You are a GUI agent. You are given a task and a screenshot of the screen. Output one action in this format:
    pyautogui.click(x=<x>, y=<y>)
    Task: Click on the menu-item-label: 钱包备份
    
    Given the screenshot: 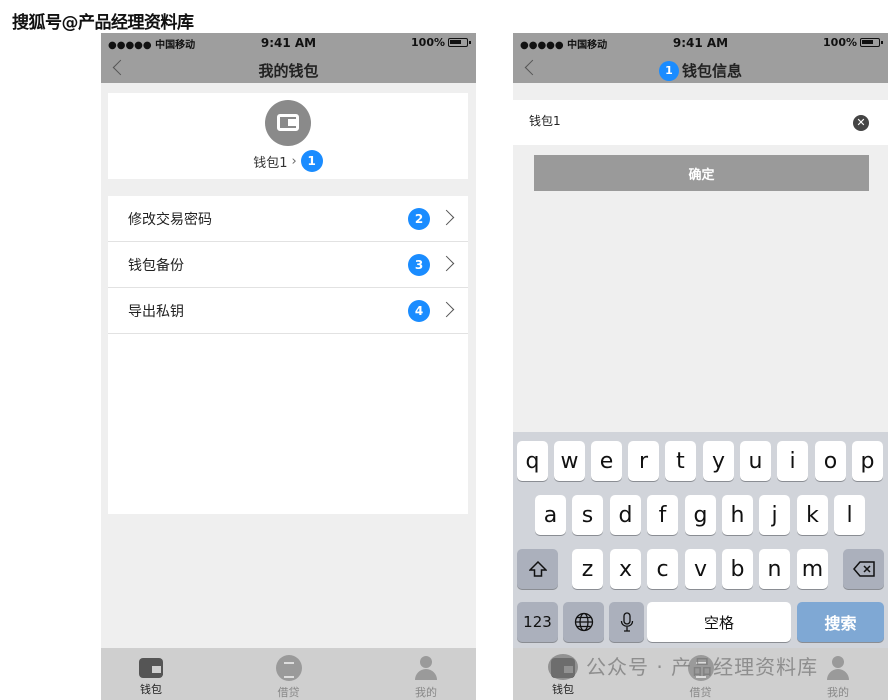 What is the action you would take?
    pyautogui.click(x=156, y=265)
    